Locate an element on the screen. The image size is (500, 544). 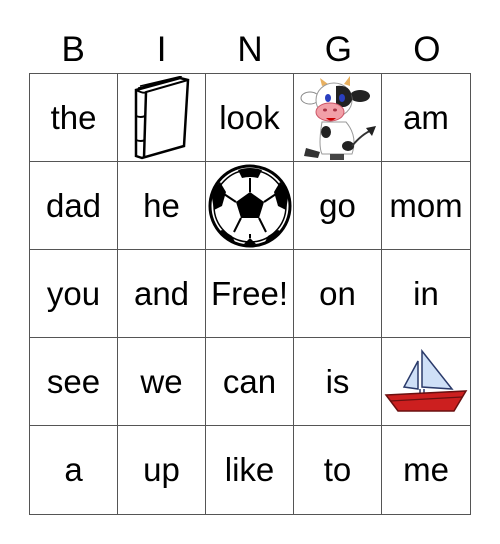
cell-word: you is located at coordinates (73, 293).